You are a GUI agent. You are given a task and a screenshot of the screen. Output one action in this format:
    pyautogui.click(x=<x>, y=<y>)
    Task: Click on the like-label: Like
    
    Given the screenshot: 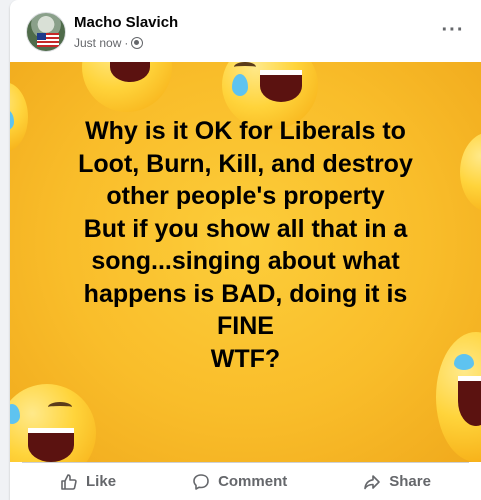 What is the action you would take?
    pyautogui.click(x=101, y=481)
    